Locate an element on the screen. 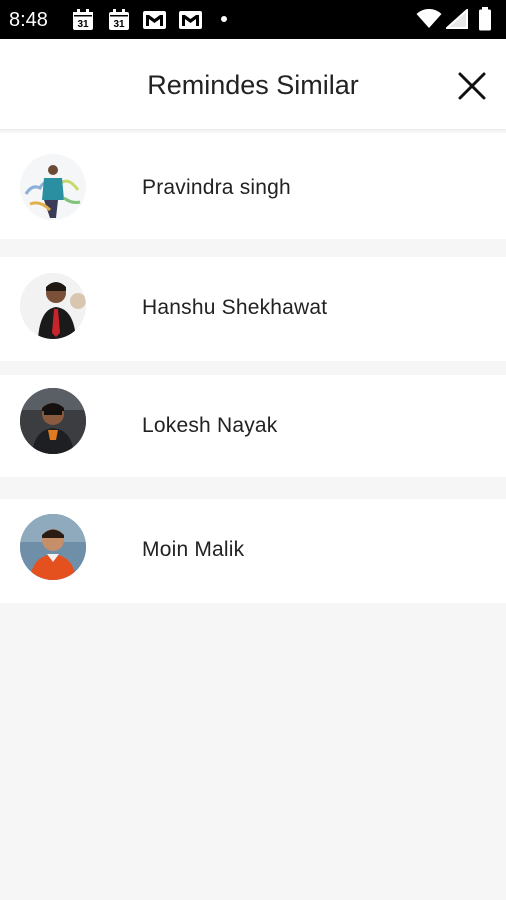 This screenshot has height=900, width=506. page-title: Remindes Similar is located at coordinates (253, 85).